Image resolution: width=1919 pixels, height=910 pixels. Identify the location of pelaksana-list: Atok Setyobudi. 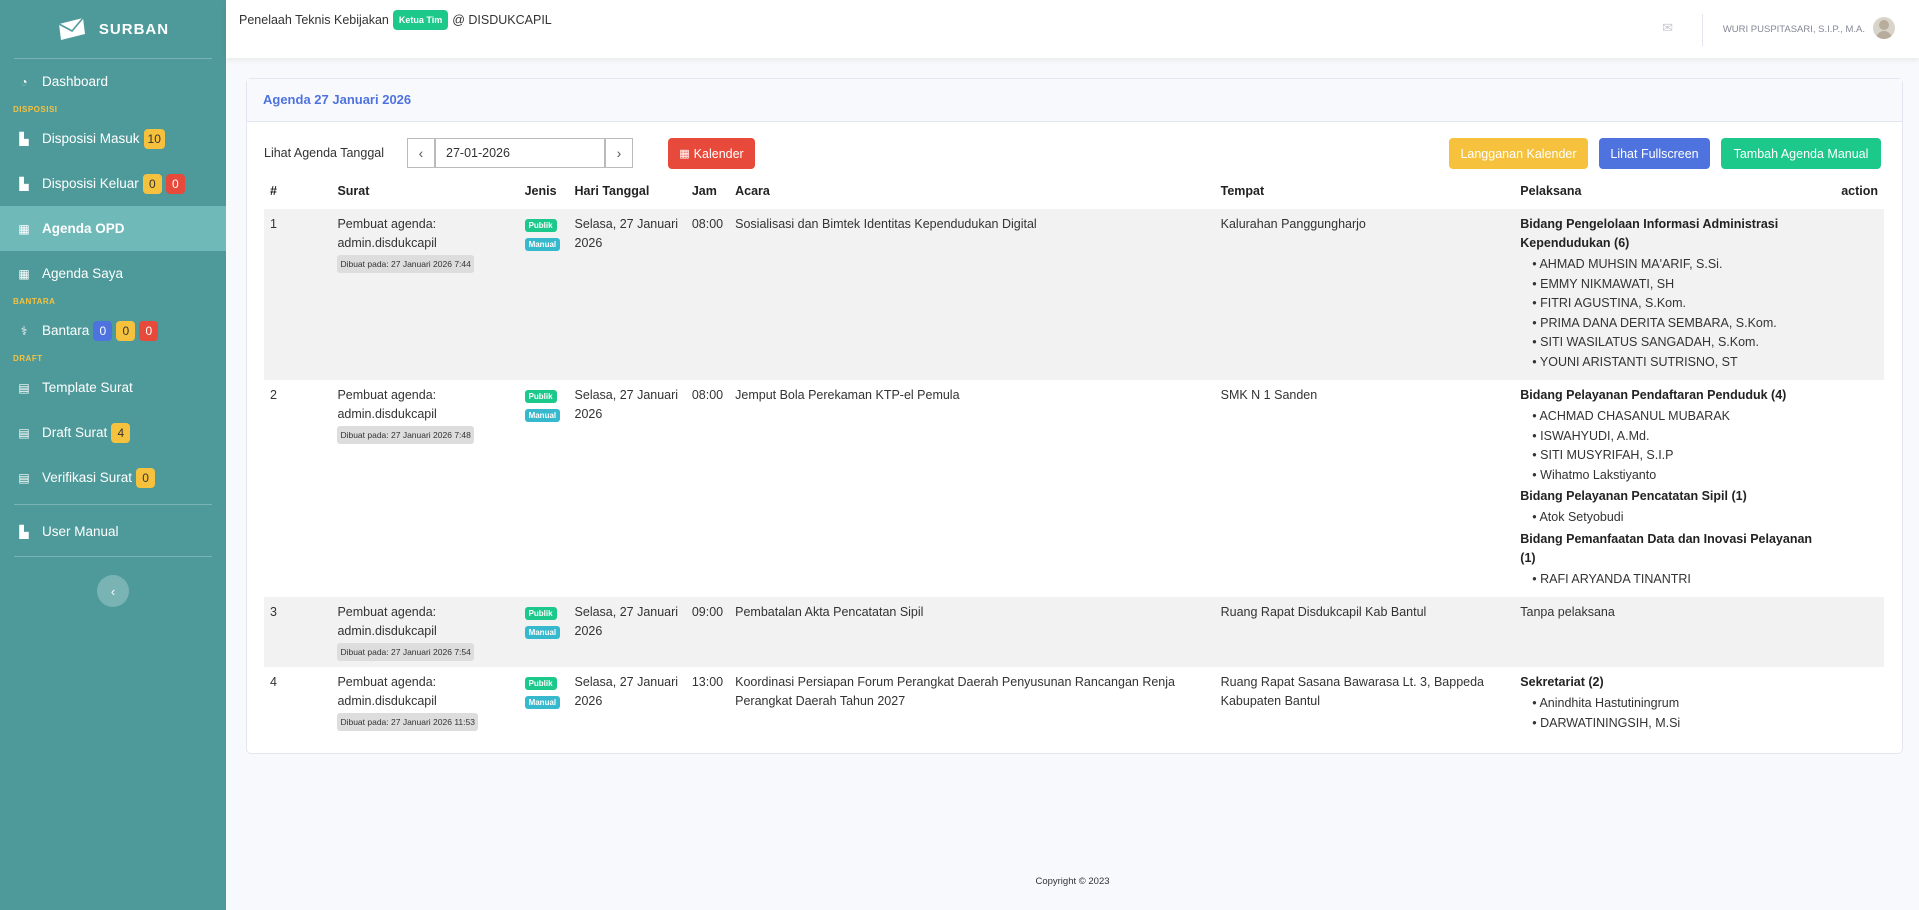
(1674, 518).